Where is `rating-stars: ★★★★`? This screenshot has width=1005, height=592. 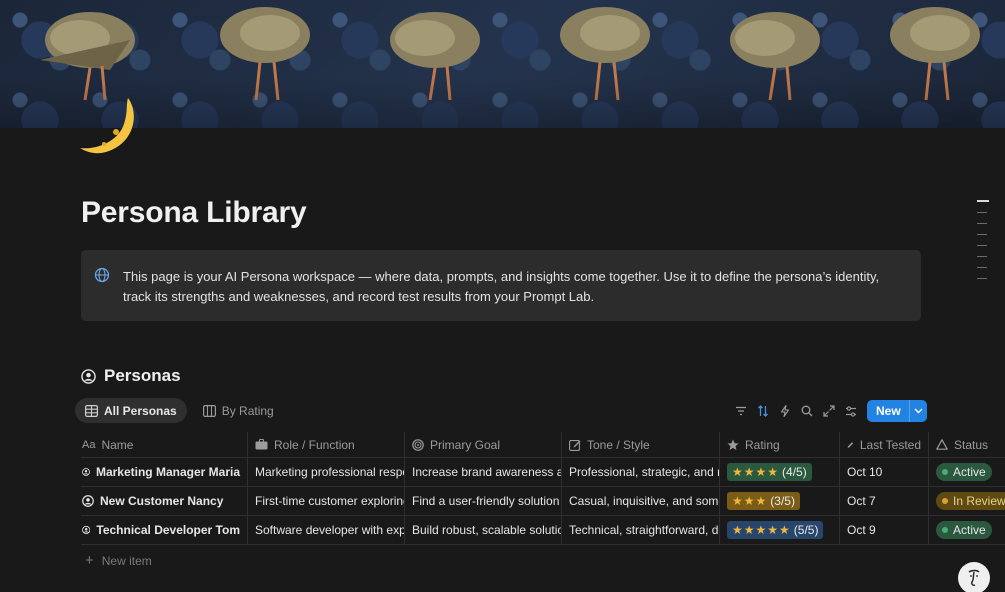
rating-stars: ★★★★ is located at coordinates (756, 472).